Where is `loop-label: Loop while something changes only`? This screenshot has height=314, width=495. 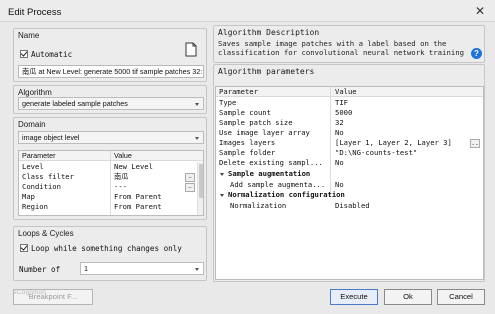 loop-label: Loop while something changes only is located at coordinates (106, 248).